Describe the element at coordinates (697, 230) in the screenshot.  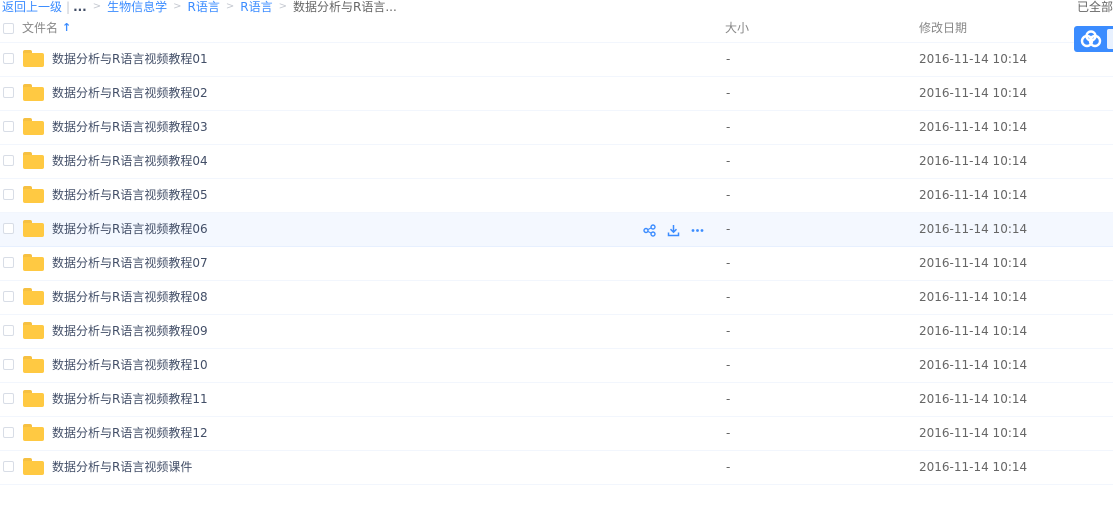
I see `more-icon` at that location.